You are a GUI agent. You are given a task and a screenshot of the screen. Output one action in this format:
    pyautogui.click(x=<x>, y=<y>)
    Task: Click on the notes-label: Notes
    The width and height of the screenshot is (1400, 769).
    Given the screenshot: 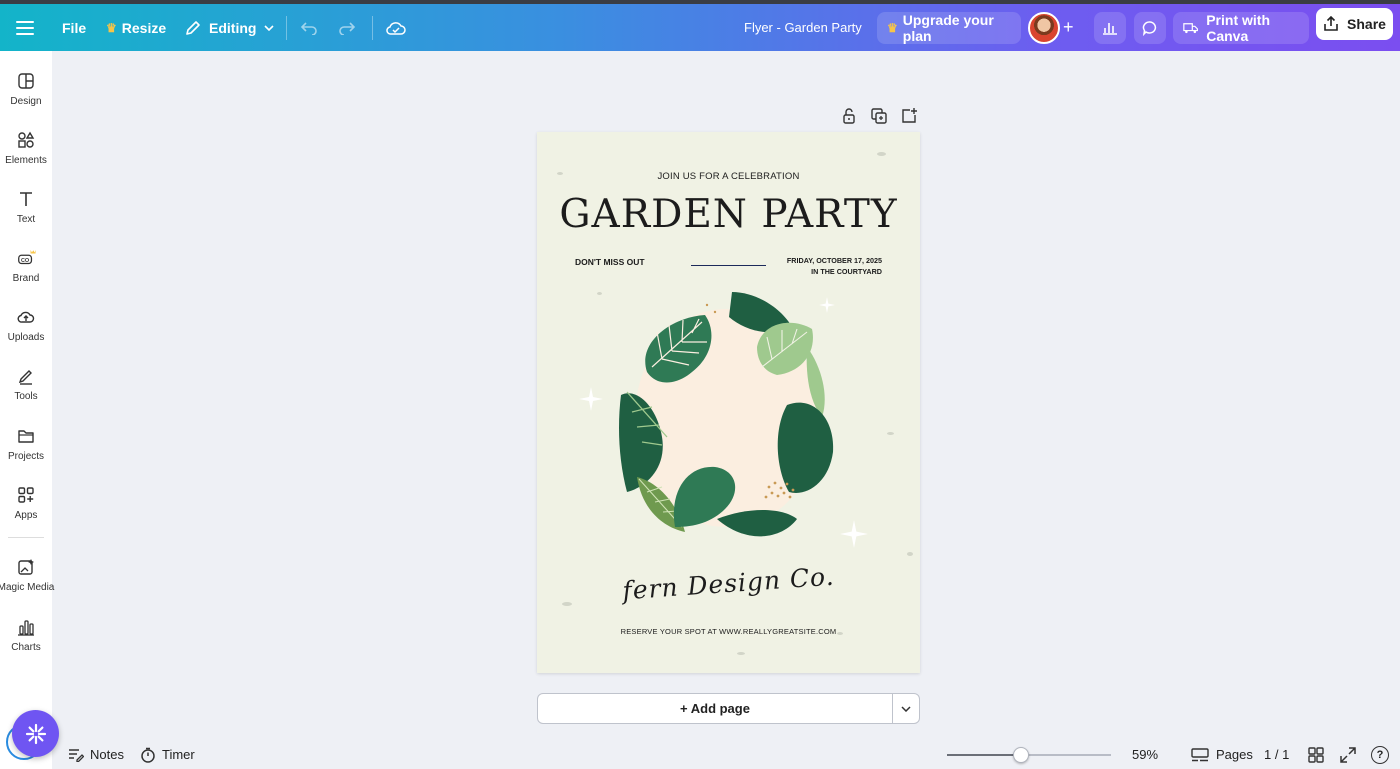 What is the action you would take?
    pyautogui.click(x=107, y=754)
    